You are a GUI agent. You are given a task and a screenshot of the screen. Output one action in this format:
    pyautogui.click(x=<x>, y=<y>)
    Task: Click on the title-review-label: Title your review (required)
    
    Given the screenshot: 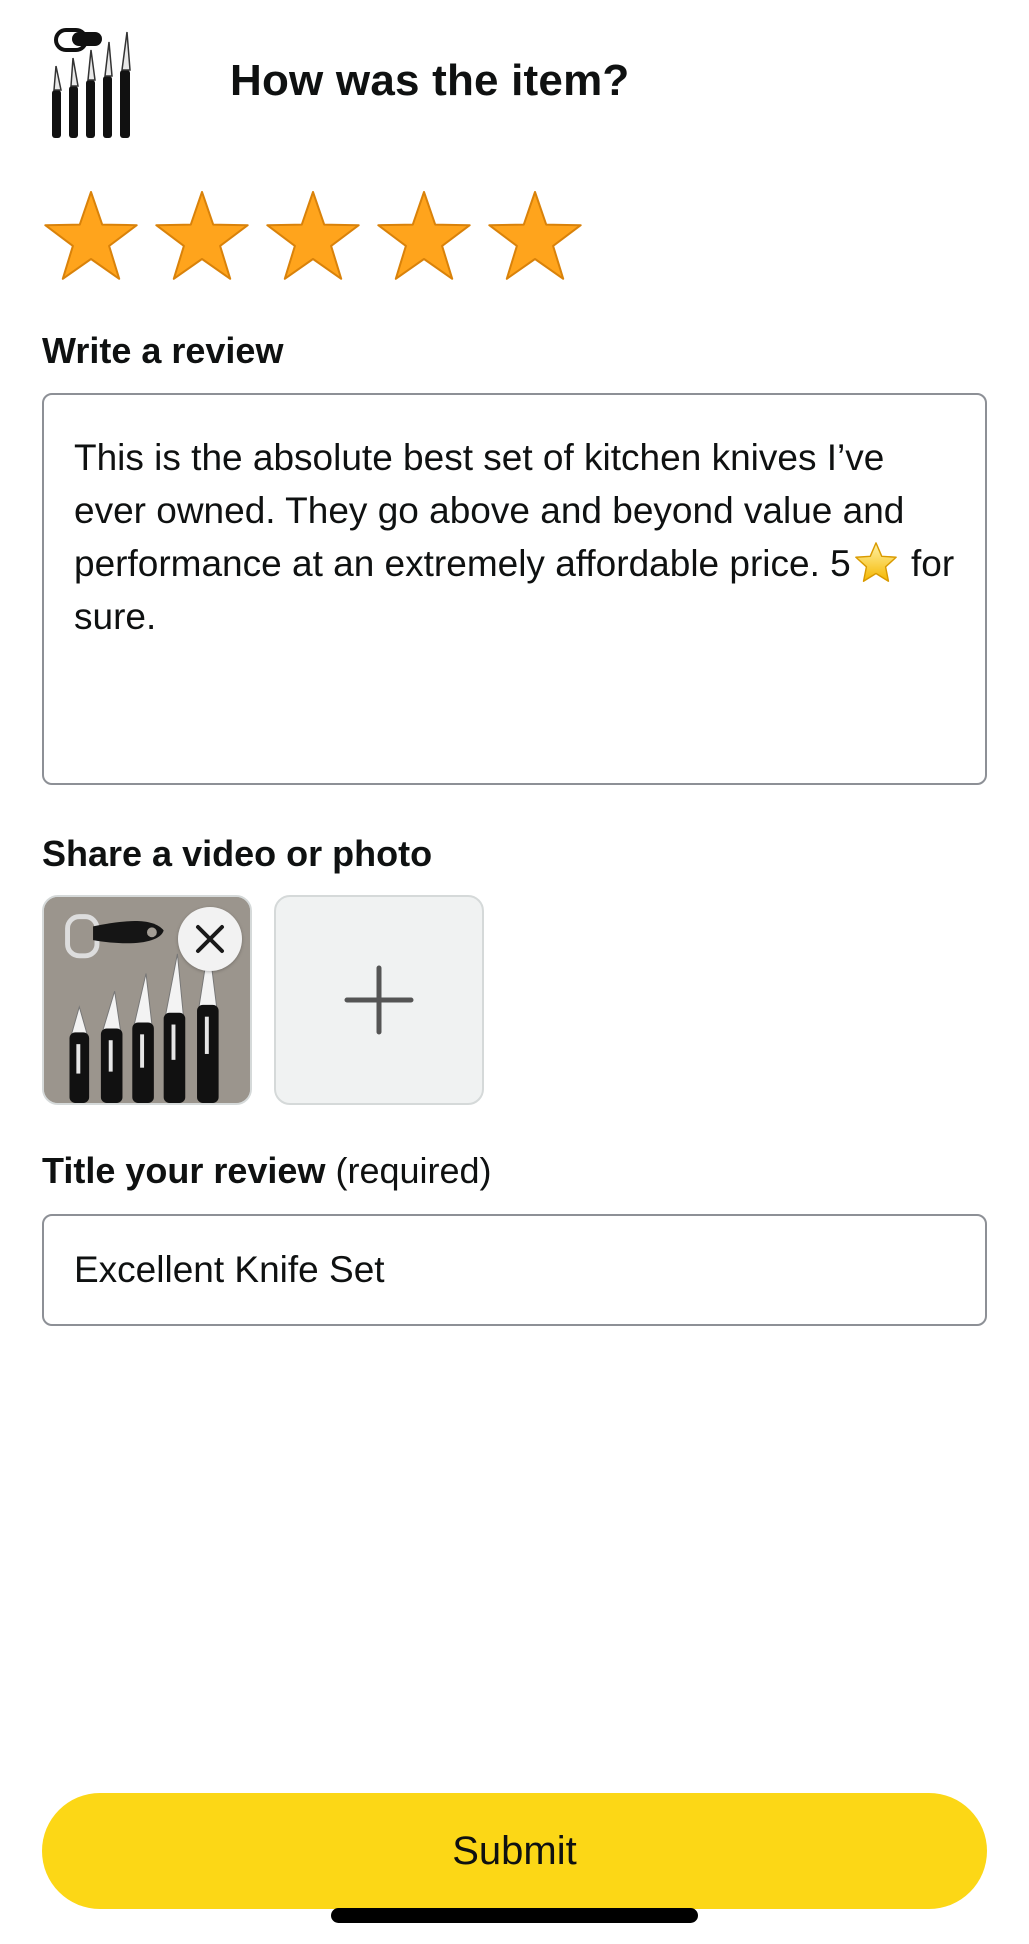 What is the action you would take?
    pyautogui.click(x=267, y=1171)
    